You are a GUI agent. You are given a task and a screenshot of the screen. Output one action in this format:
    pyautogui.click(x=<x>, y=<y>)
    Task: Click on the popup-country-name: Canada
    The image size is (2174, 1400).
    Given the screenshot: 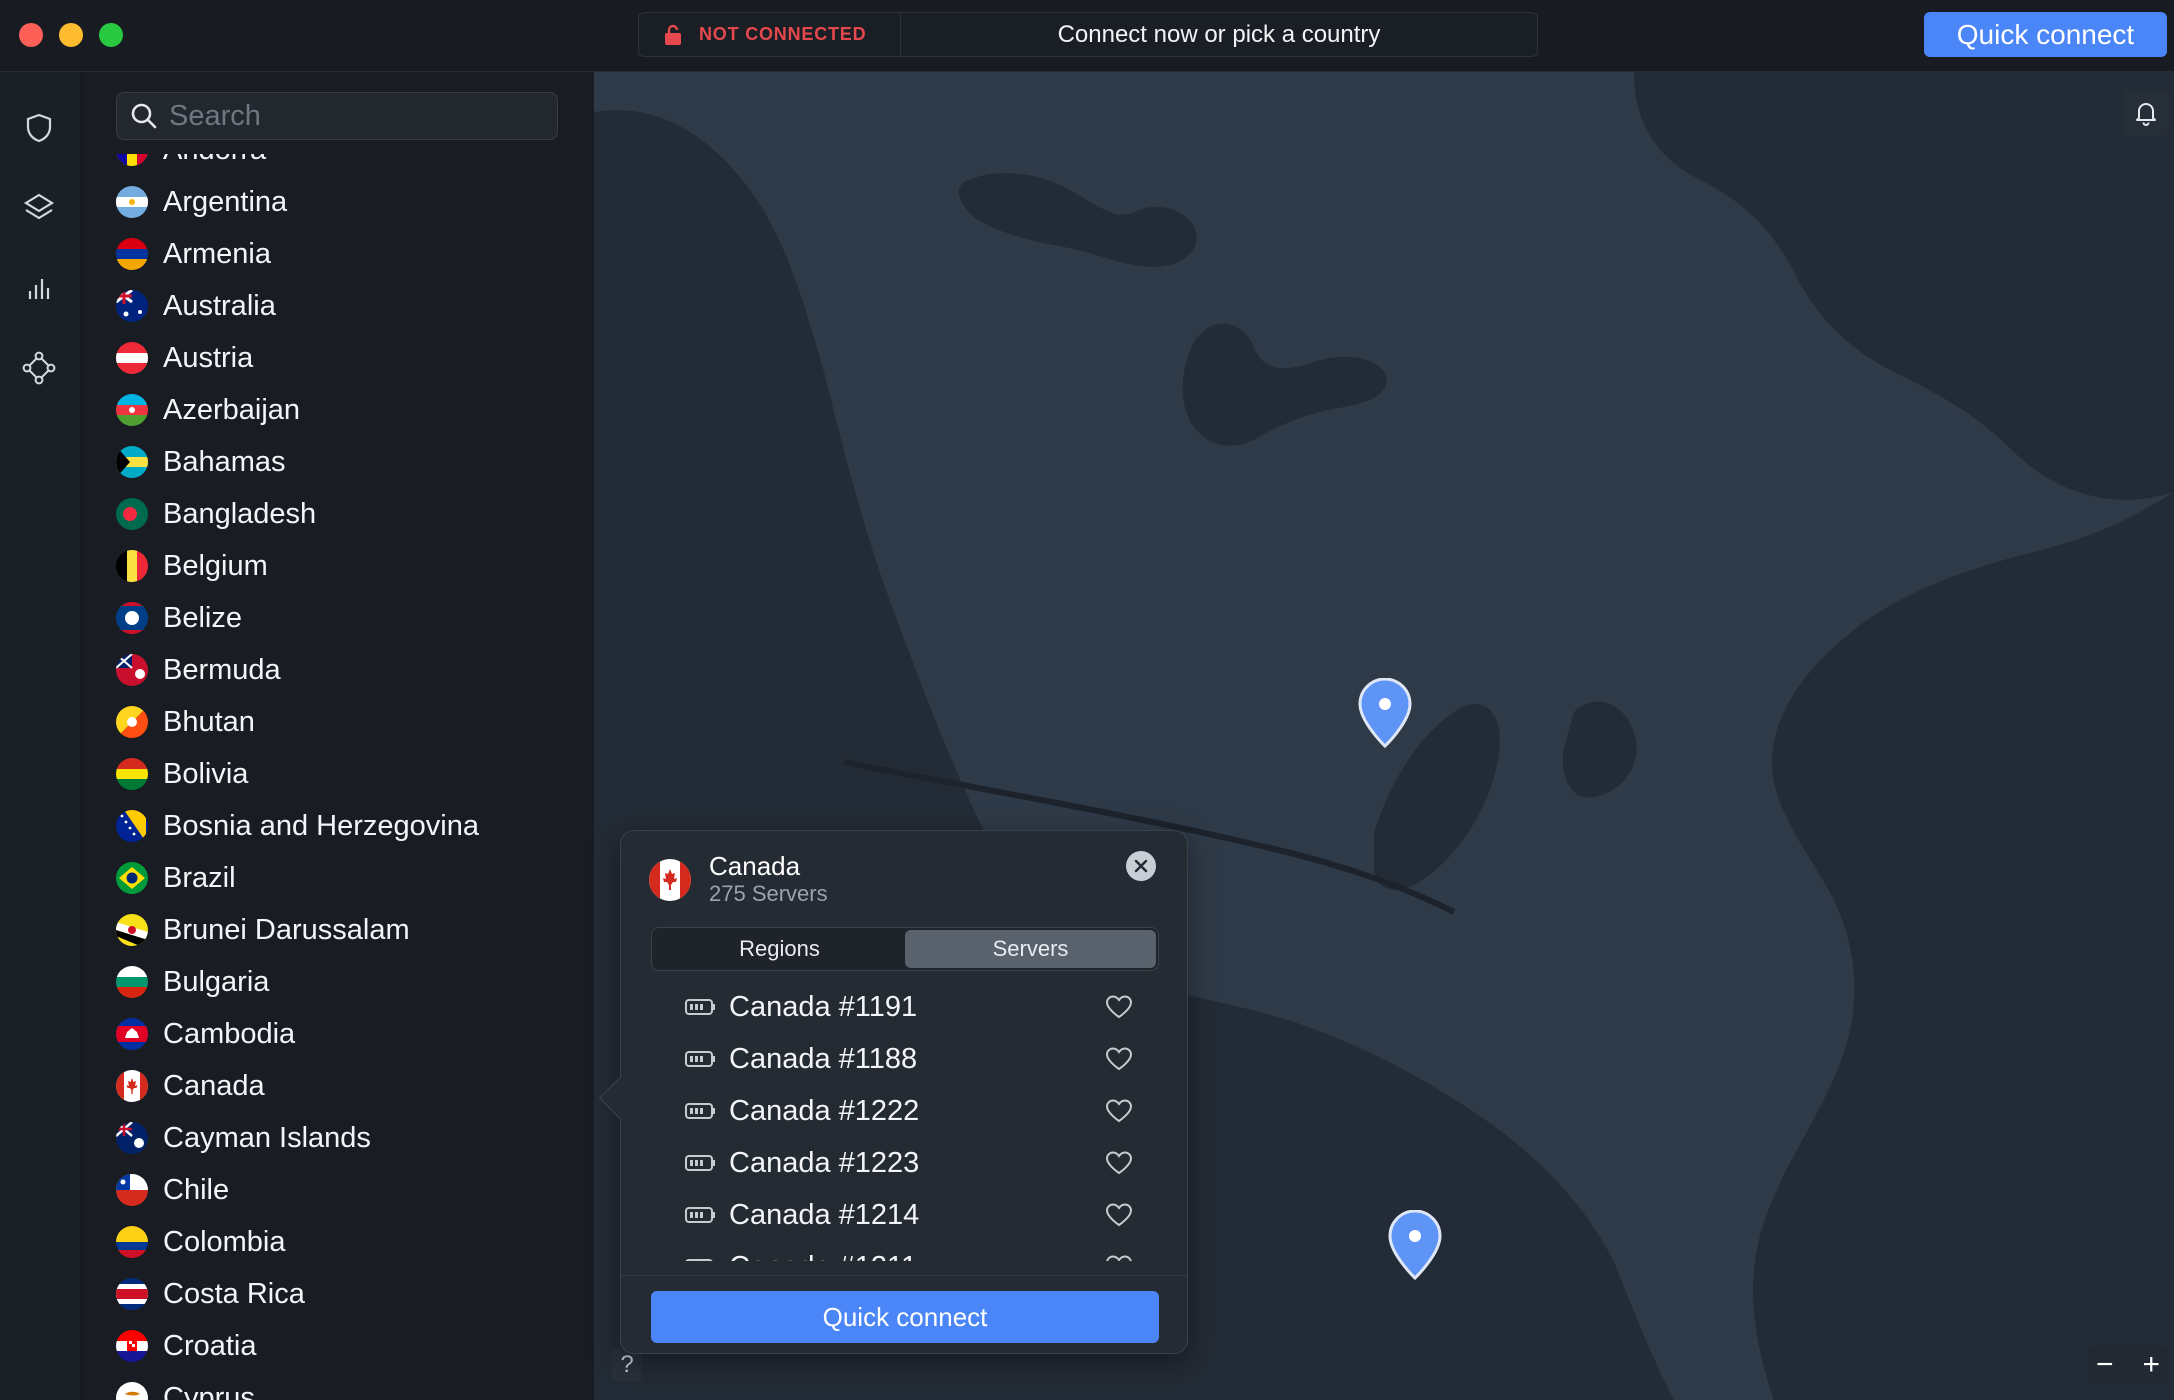 What is the action you would take?
    pyautogui.click(x=755, y=866)
    